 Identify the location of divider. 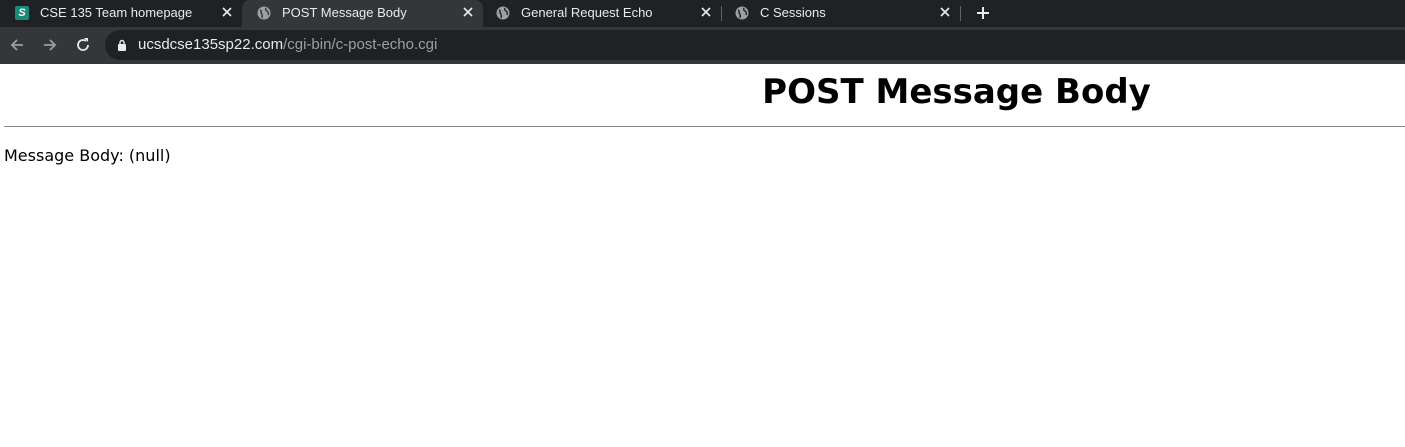
(704, 126).